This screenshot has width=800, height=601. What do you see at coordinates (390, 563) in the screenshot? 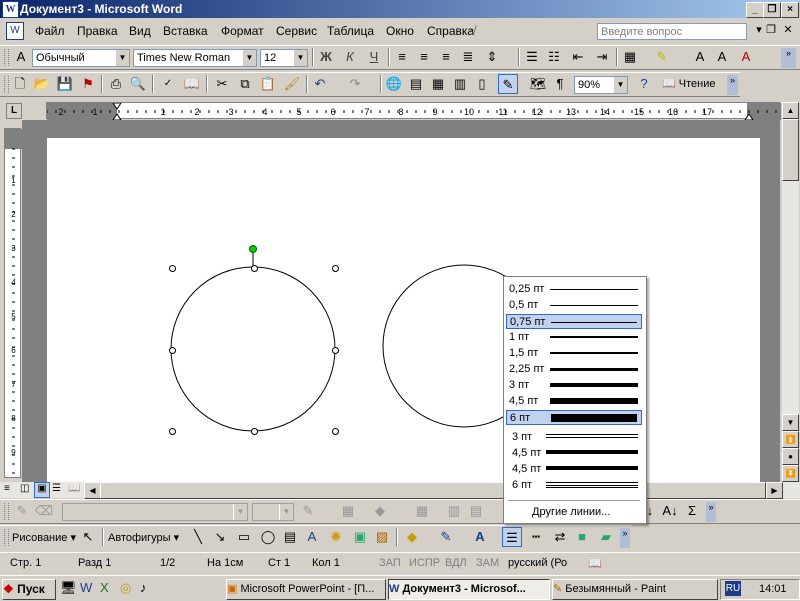
I see `status-record: ЗАП` at bounding box center [390, 563].